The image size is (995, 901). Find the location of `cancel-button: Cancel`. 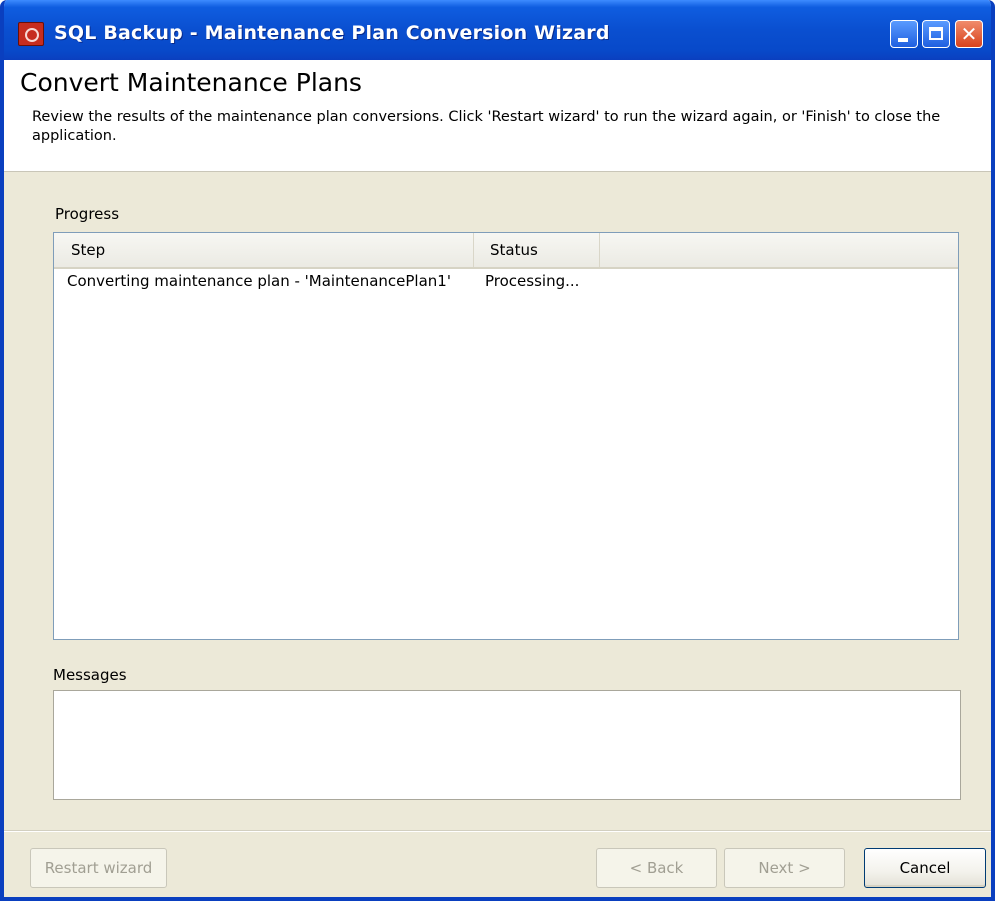

cancel-button: Cancel is located at coordinates (925, 868).